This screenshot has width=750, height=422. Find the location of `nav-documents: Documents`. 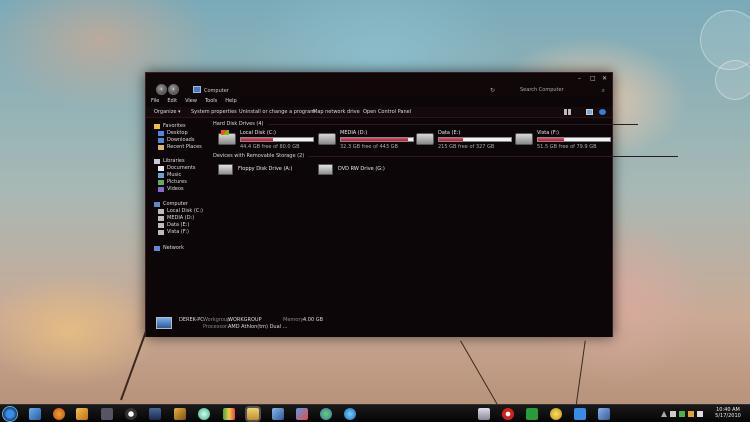

nav-documents: Documents is located at coordinates (177, 168).